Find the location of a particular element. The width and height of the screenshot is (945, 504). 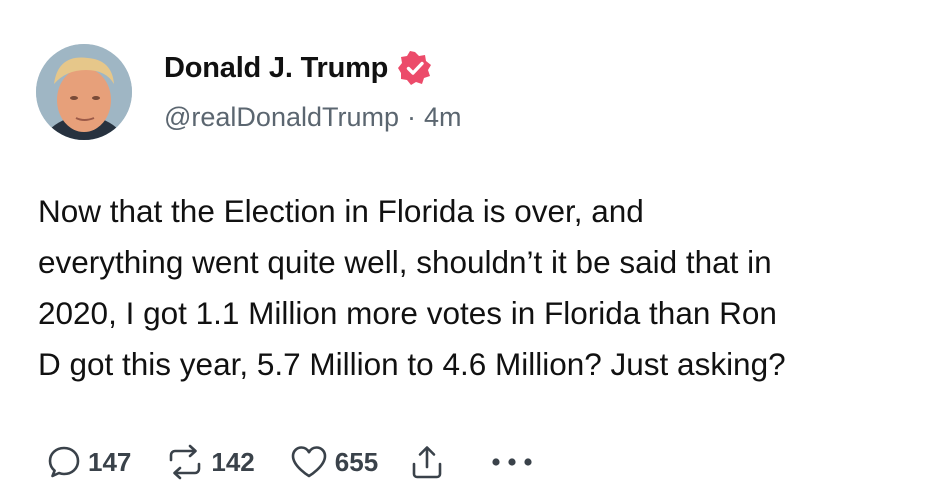

reply-button: 147 is located at coordinates (88, 462).